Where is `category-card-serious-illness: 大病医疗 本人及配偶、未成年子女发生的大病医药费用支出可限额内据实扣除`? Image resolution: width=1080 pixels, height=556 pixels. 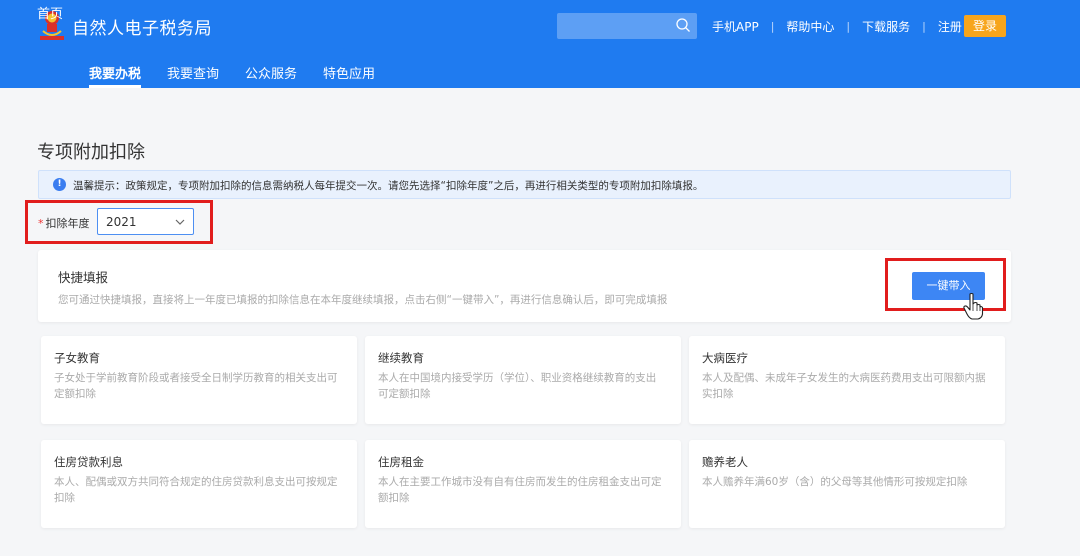
category-card-serious-illness: 大病医疗 本人及配偶、未成年子女发生的大病医药费用支出可限额内据实扣除 is located at coordinates (847, 380).